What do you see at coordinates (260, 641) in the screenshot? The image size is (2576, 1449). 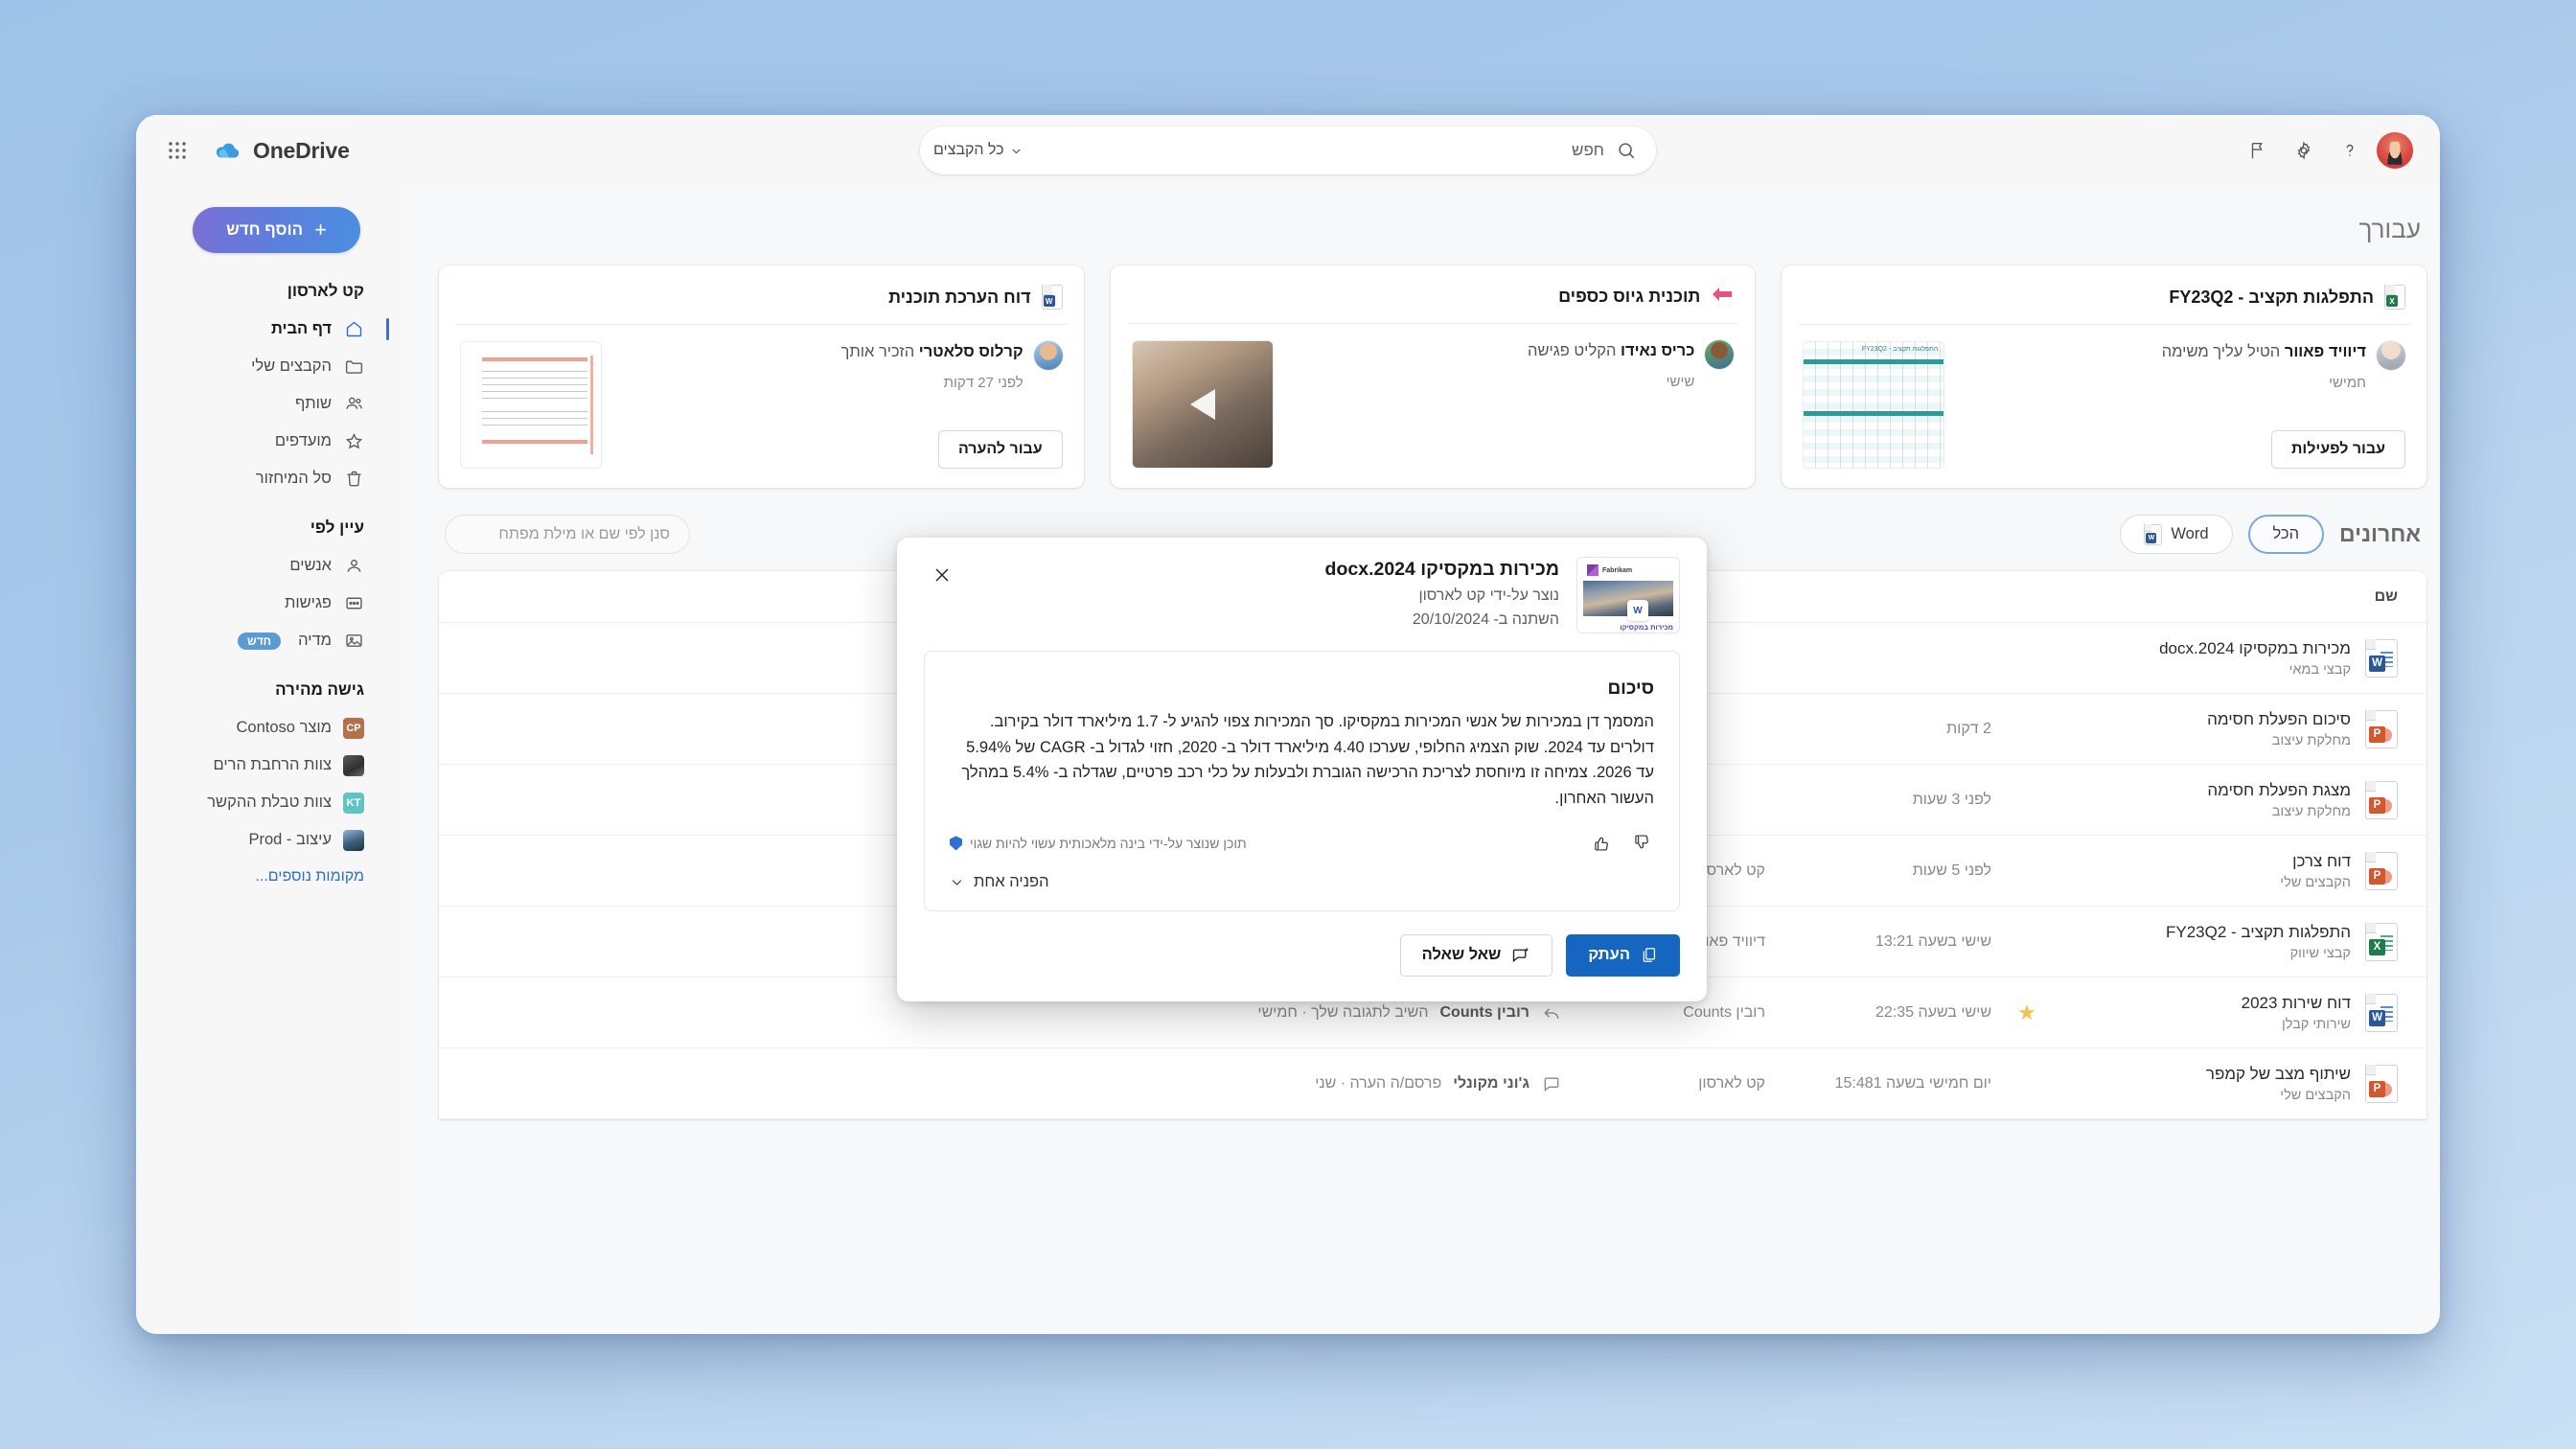 I see `status-badge-new: חדש` at bounding box center [260, 641].